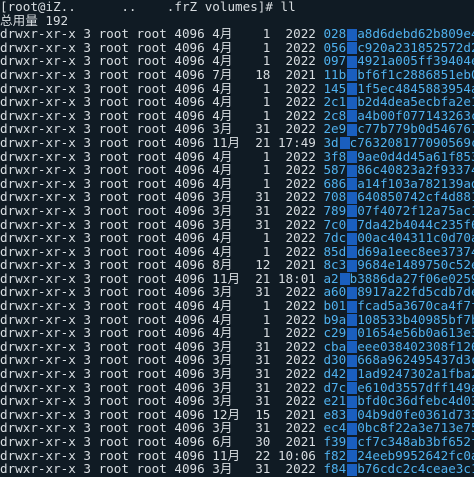 Image resolution: width=474 pixels, height=477 pixels. I want to click on directory-name-rest: 1ad9247302a1fba2ede67b, so click(415, 374).